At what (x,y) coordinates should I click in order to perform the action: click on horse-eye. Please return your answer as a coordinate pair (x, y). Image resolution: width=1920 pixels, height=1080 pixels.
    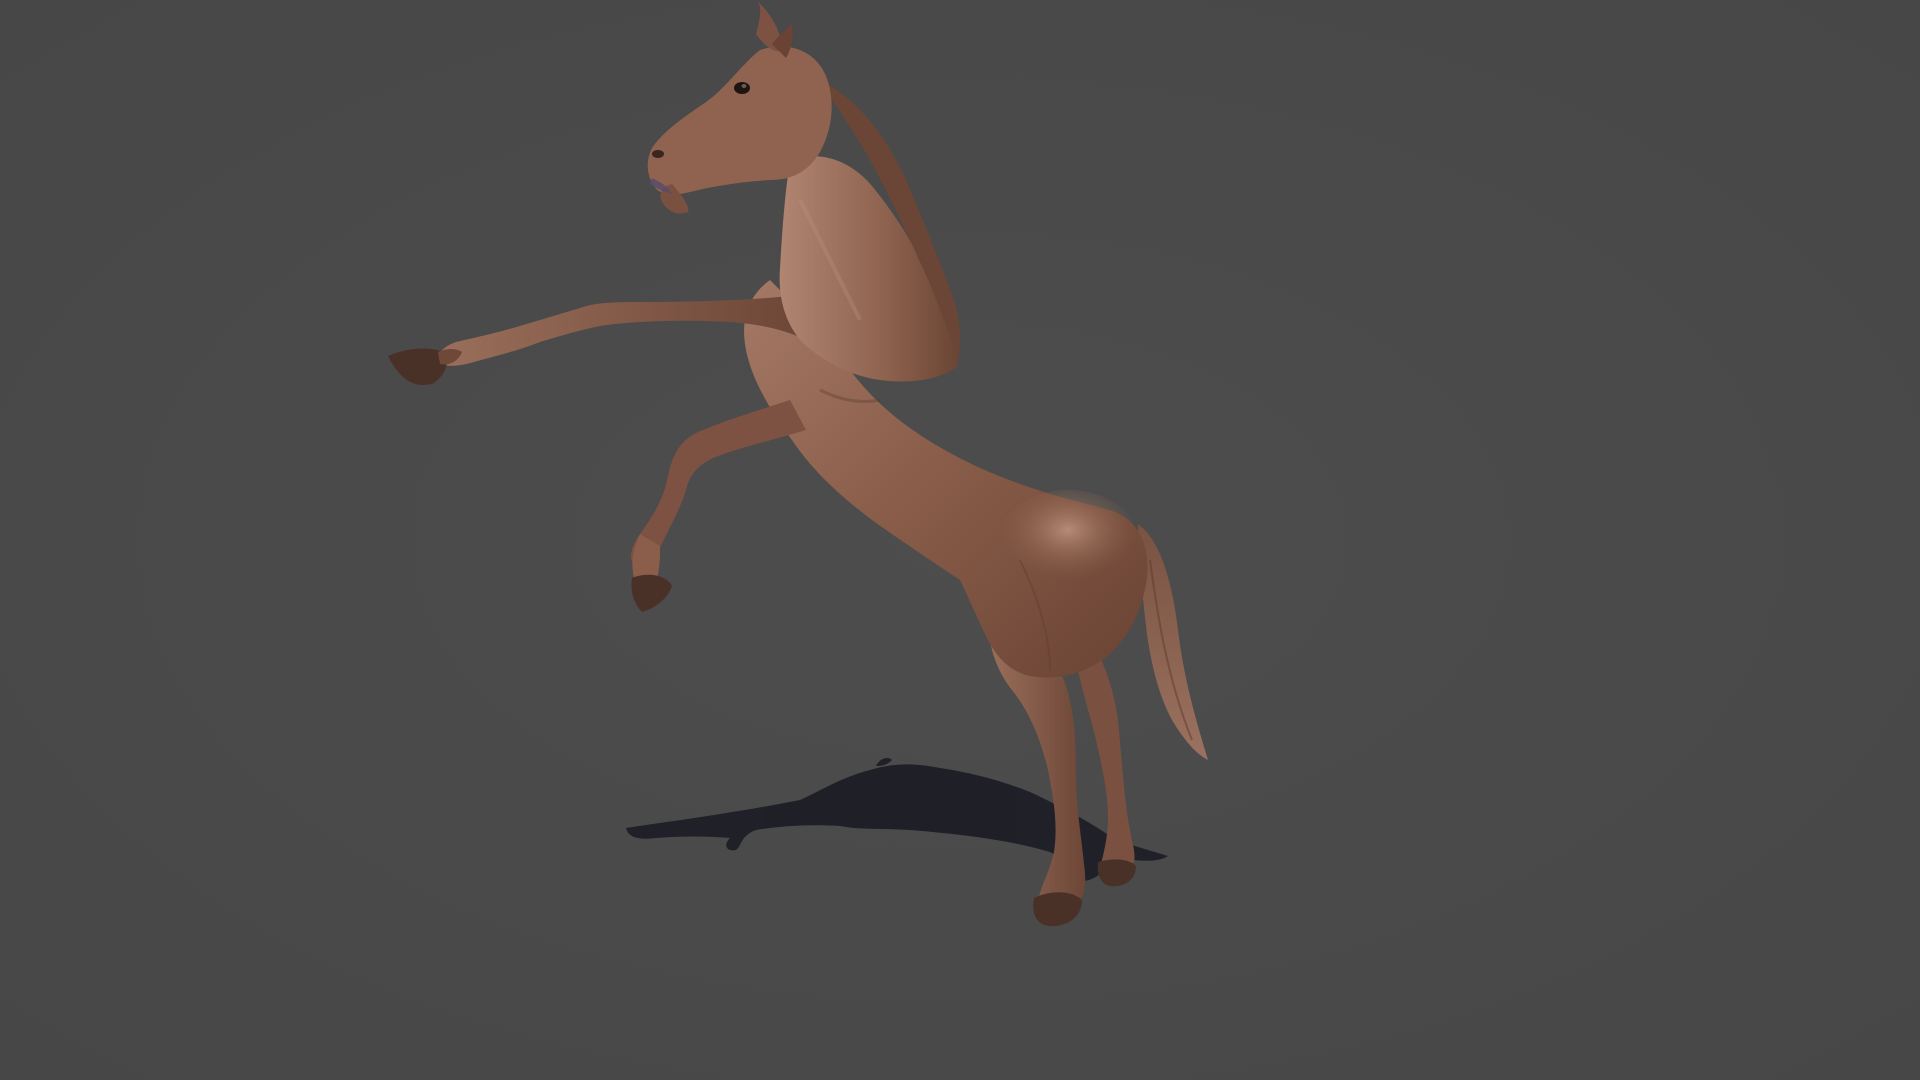
    Looking at the image, I should click on (742, 88).